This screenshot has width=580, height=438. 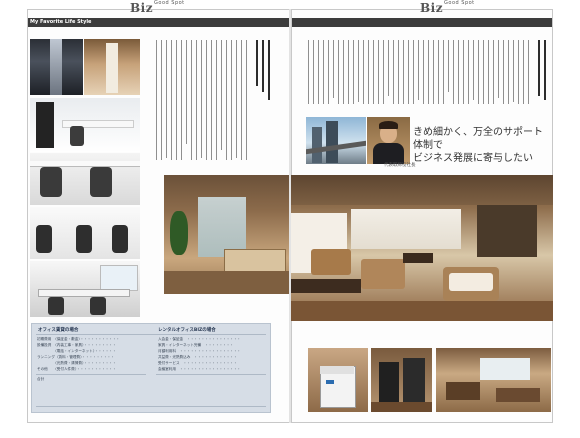 I want to click on cafe-space-photo, so click(x=493, y=380).